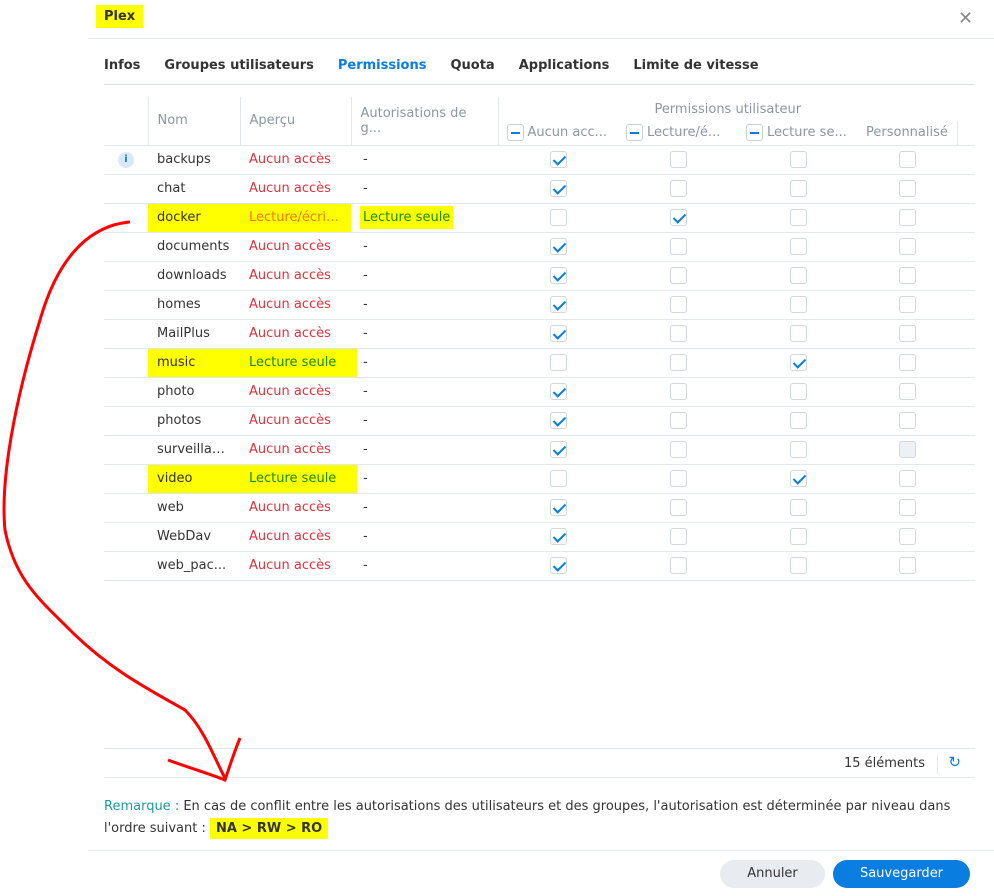  Describe the element at coordinates (539, 479) in the screenshot. I see `table-row: video Lecture seule -` at that location.